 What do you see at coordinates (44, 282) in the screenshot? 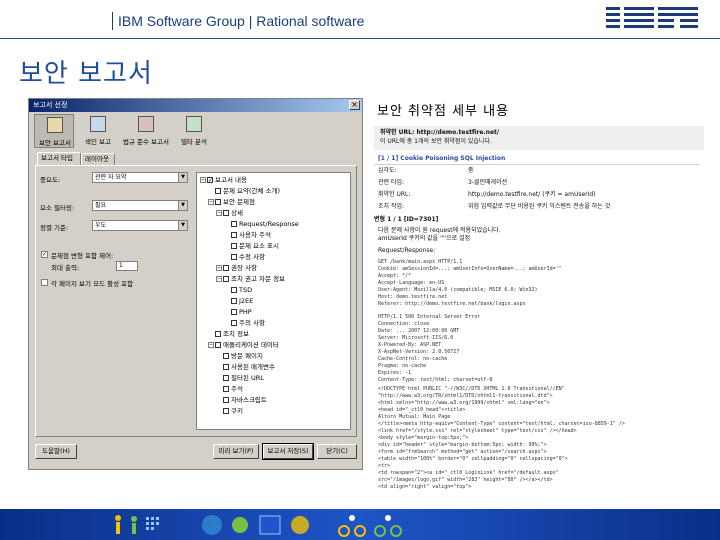
I see `extra-option-checkbox` at bounding box center [44, 282].